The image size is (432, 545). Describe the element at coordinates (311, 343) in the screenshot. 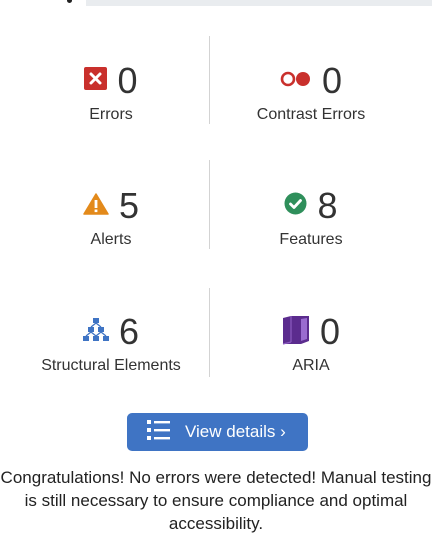

I see `aria-summary: 0 ARIA` at that location.